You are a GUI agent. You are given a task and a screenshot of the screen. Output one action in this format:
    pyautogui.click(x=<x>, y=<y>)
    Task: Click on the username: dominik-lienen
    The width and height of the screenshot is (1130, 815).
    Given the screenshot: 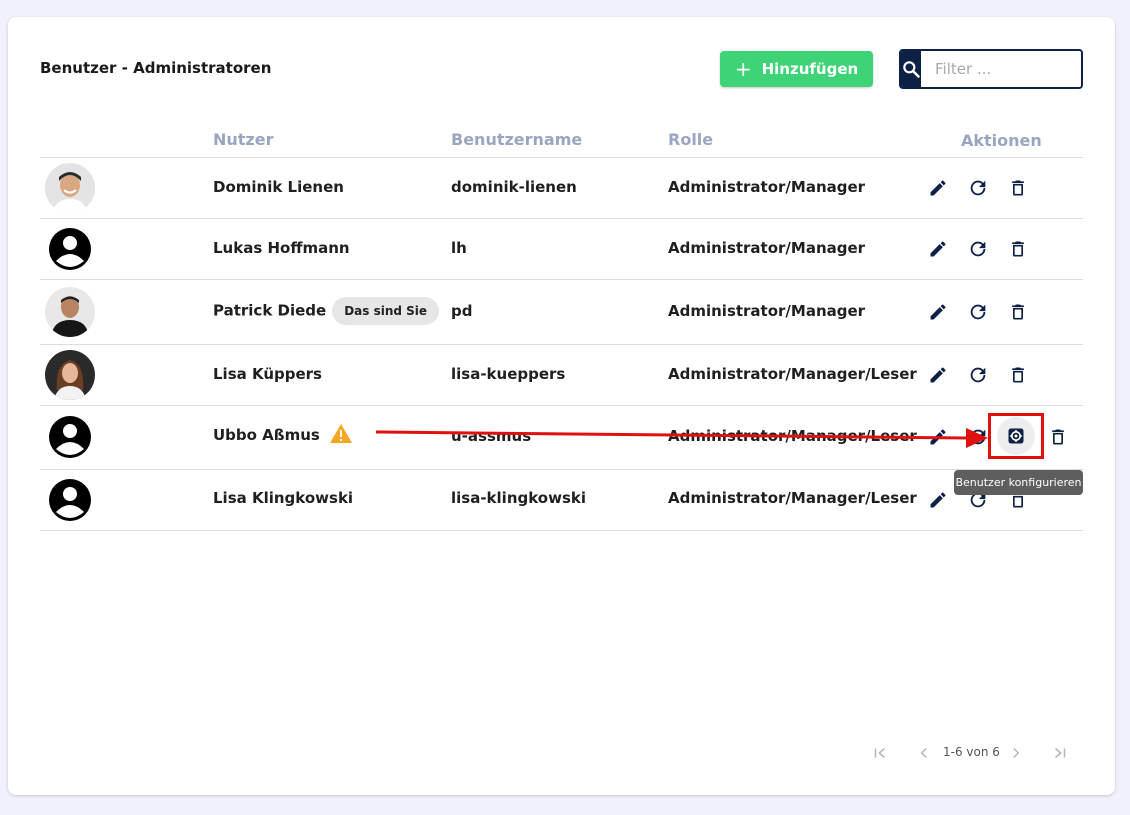 What is the action you would take?
    pyautogui.click(x=514, y=187)
    